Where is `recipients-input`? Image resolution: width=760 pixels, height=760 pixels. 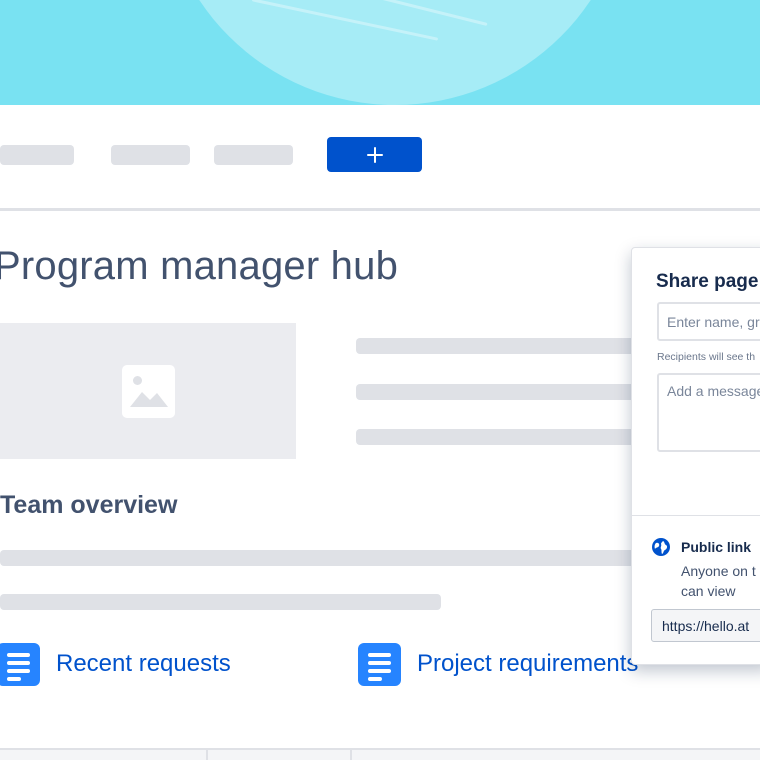 recipients-input is located at coordinates (708, 321).